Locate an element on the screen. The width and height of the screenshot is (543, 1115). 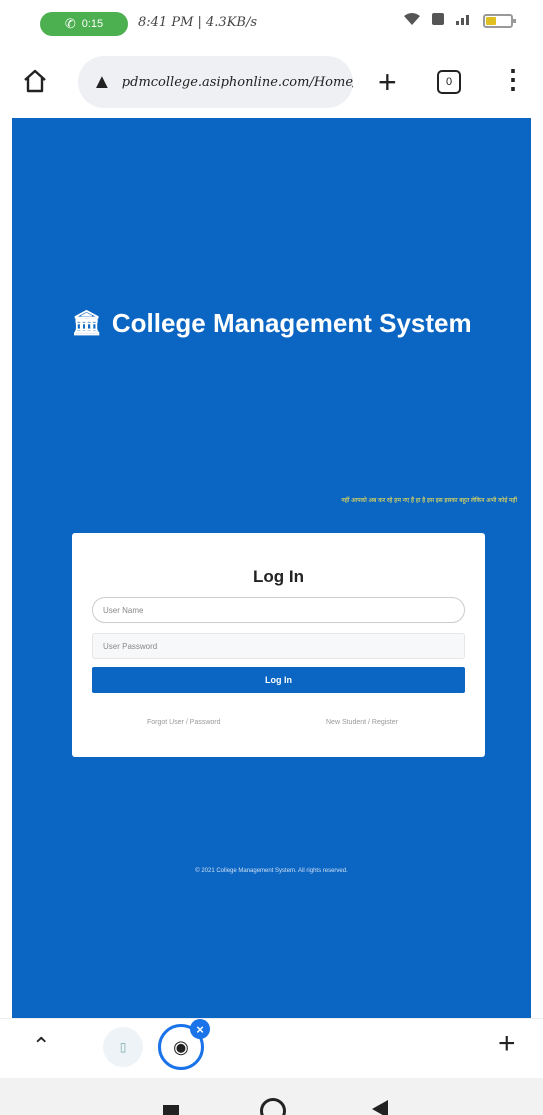
close-tab-icon: × is located at coordinates (200, 1029).